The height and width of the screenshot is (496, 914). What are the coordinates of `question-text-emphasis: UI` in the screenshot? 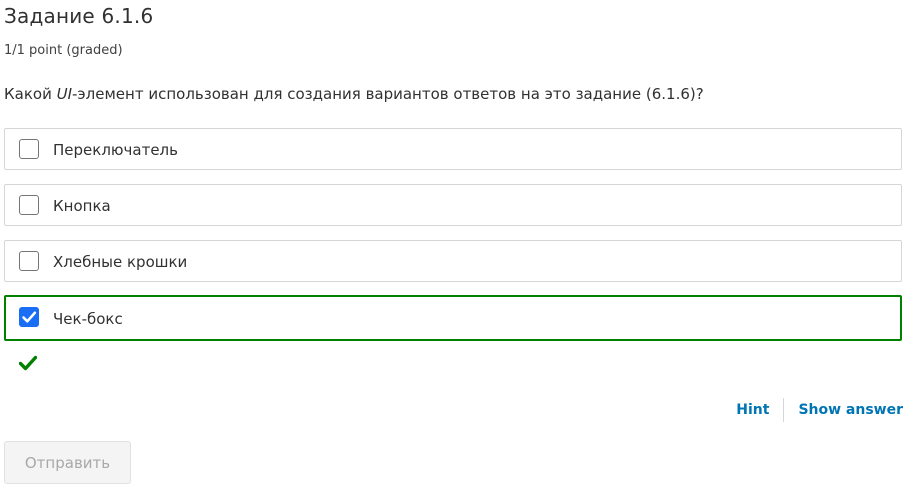 It's located at (64, 94).